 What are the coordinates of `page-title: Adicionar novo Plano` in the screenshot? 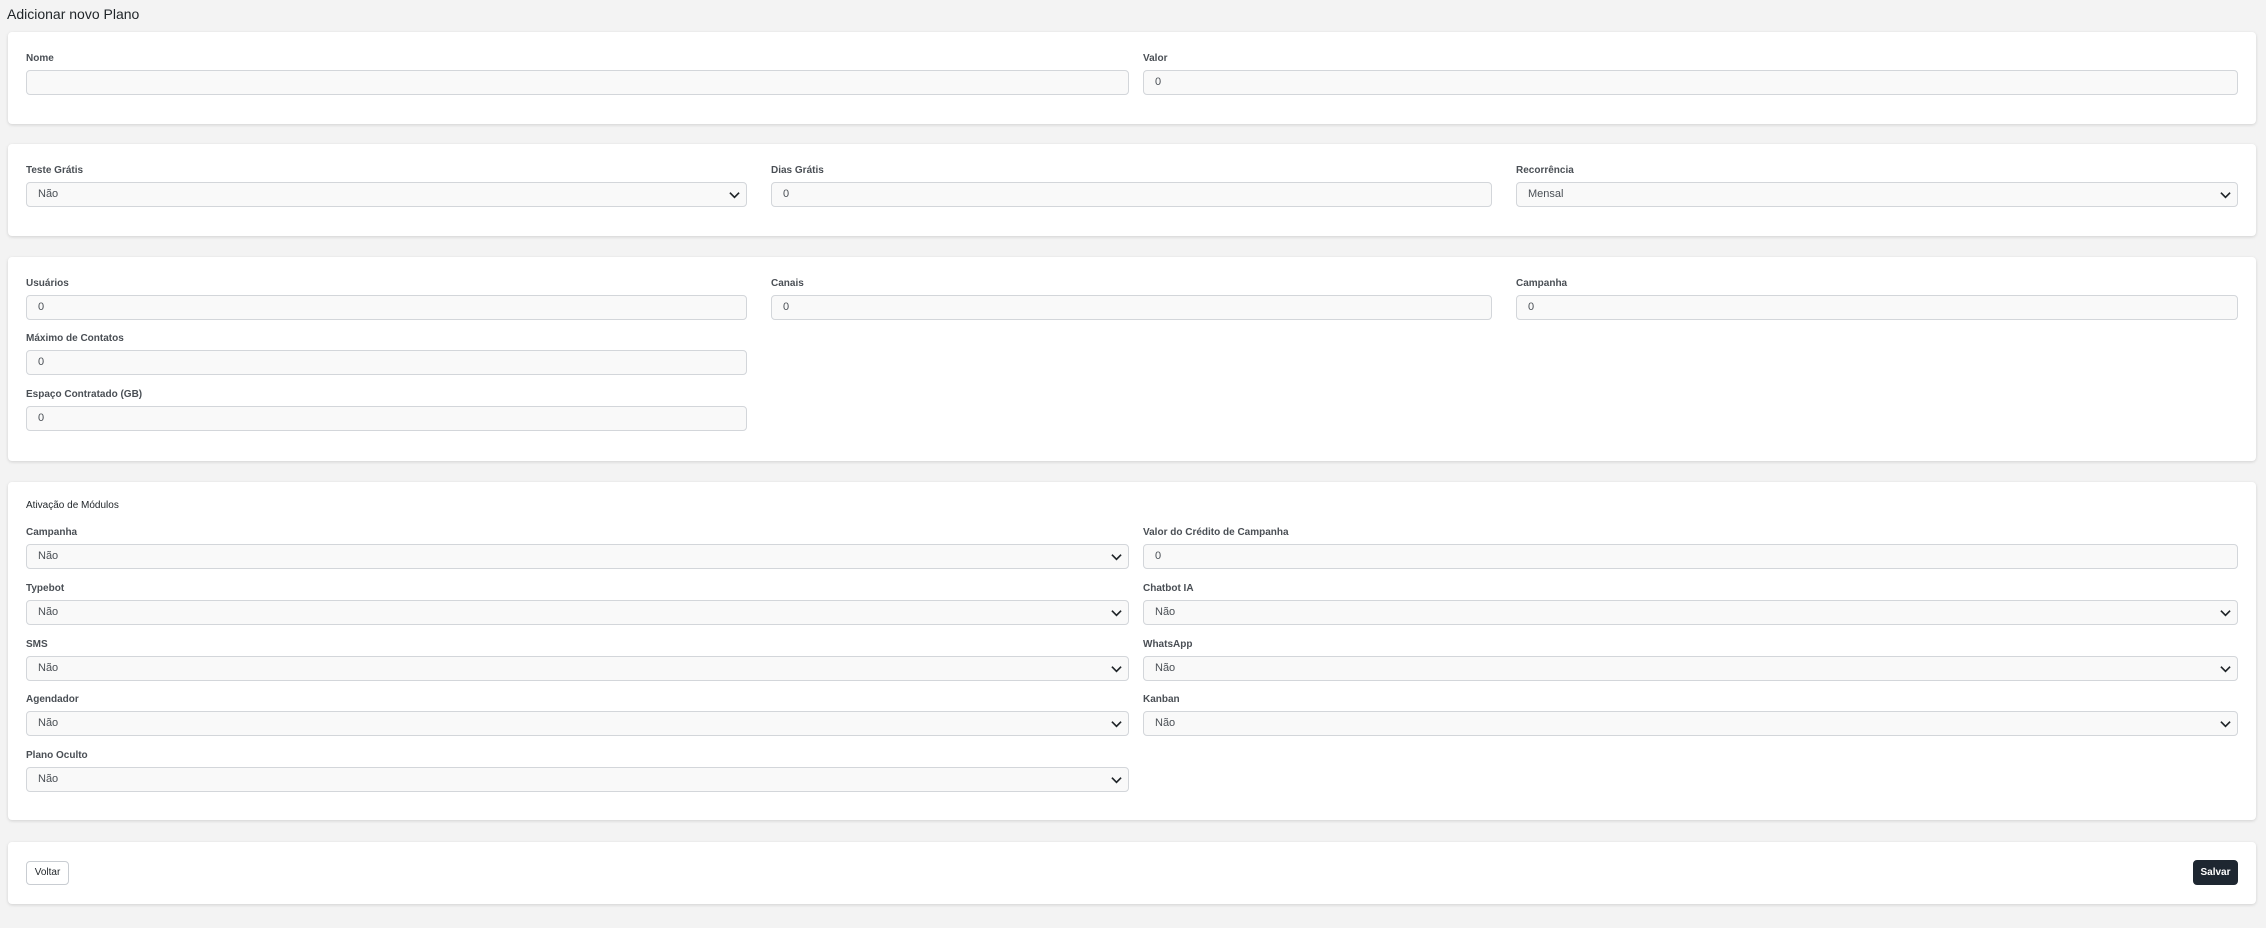 It's located at (73, 14).